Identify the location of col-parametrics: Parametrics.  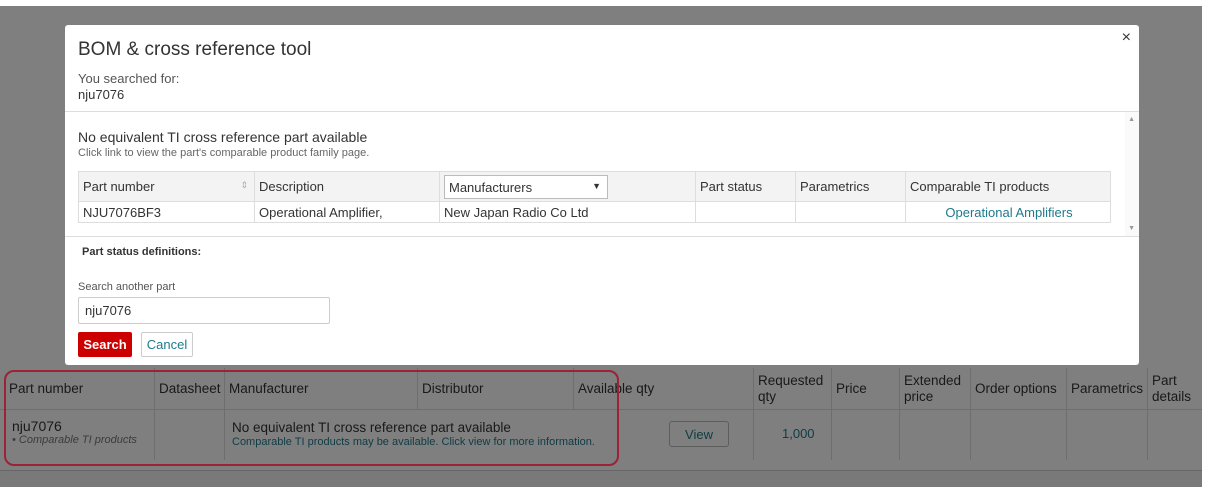
(850, 186).